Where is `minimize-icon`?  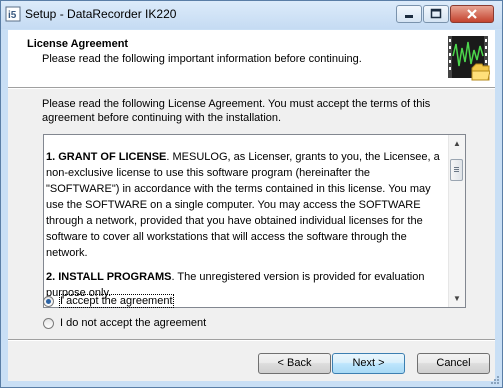
minimize-icon is located at coordinates (409, 16).